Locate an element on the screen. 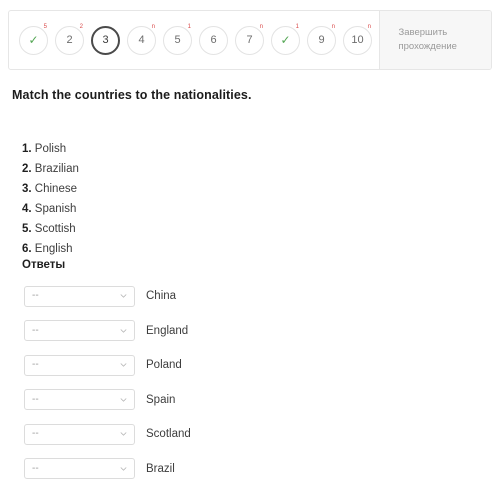 This screenshot has width=500, height=500. nationality-label: Scottish is located at coordinates (55, 229).